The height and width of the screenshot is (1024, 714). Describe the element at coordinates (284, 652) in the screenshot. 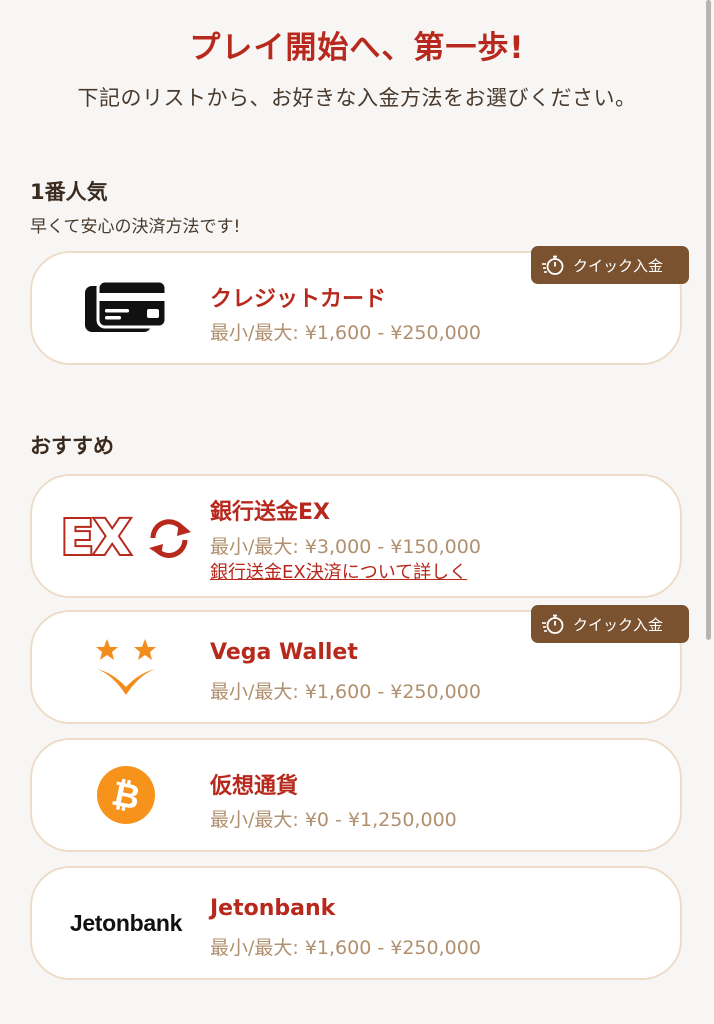

I see `method-name: Vega Wallet` at that location.